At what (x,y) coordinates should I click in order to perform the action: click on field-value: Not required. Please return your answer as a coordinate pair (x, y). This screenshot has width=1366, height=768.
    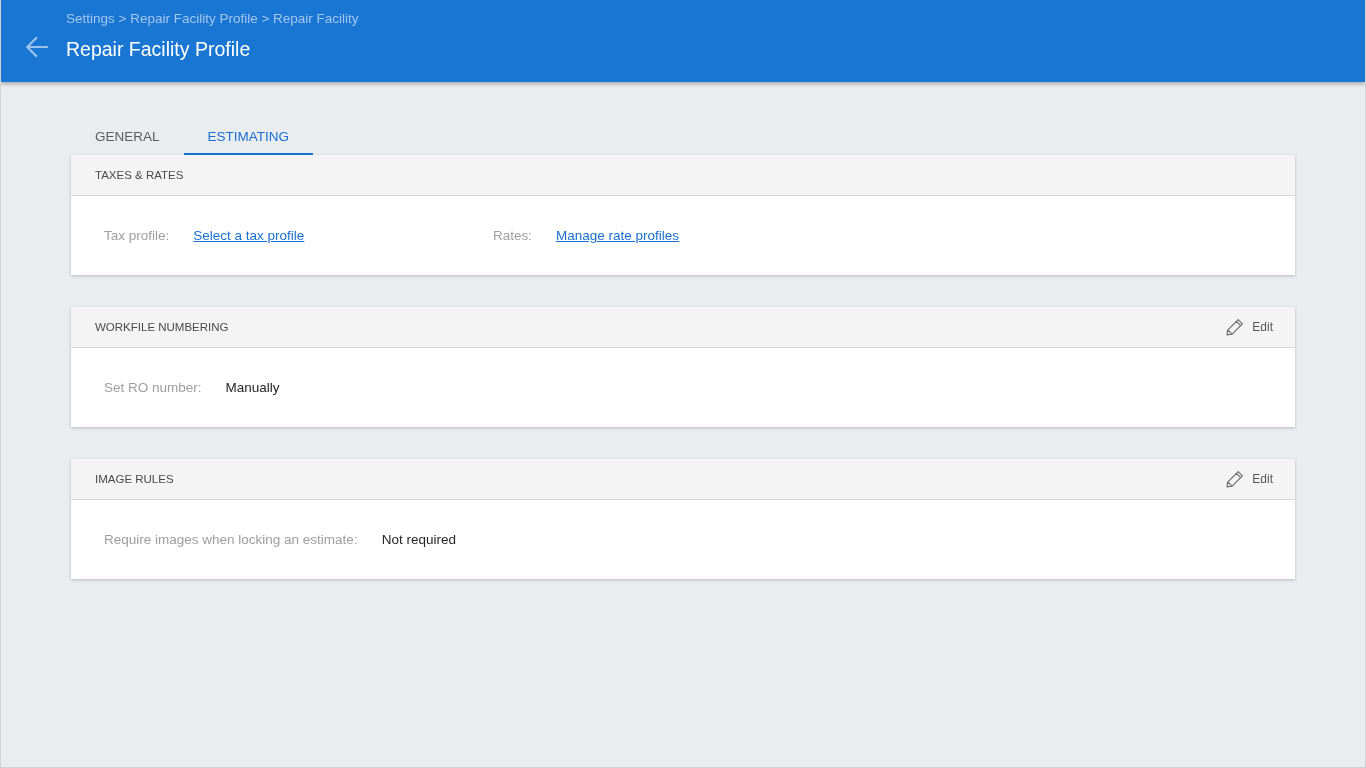
    Looking at the image, I should click on (418, 539).